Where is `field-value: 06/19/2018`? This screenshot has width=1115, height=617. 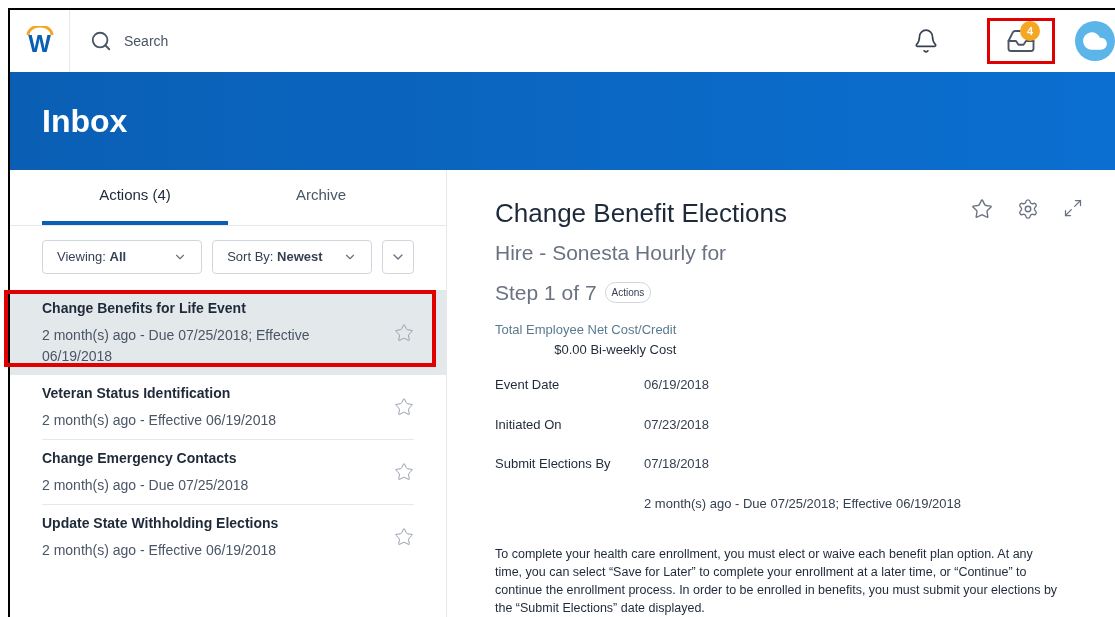 field-value: 06/19/2018 is located at coordinates (677, 385).